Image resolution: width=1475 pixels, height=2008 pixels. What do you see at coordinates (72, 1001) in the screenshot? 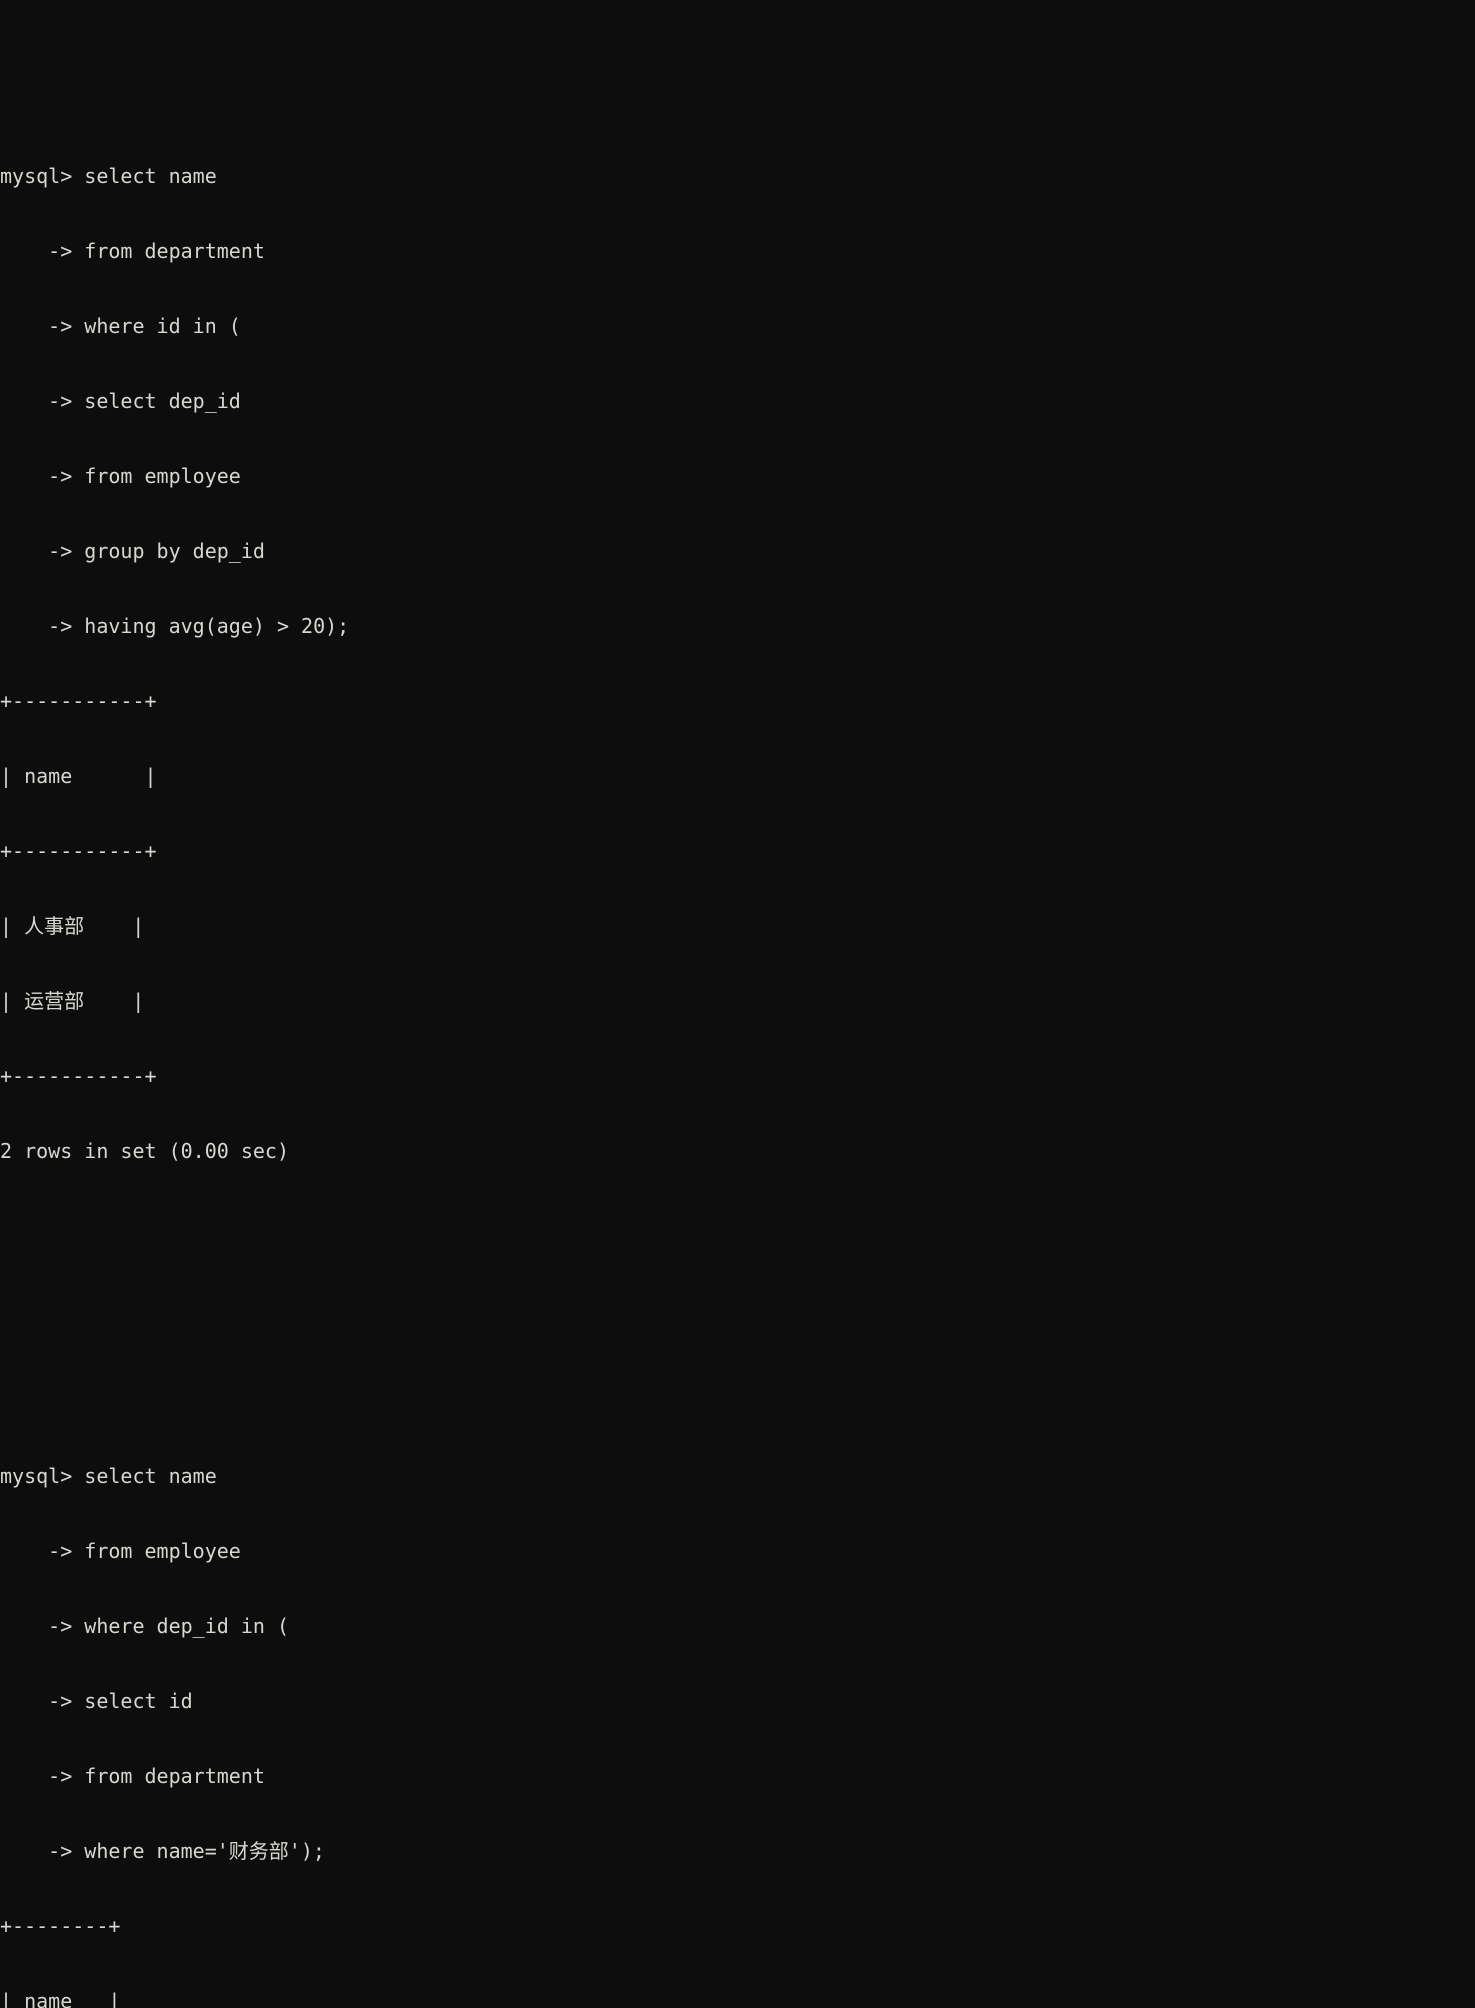
I see `table-row: | 运营部 |` at bounding box center [72, 1001].